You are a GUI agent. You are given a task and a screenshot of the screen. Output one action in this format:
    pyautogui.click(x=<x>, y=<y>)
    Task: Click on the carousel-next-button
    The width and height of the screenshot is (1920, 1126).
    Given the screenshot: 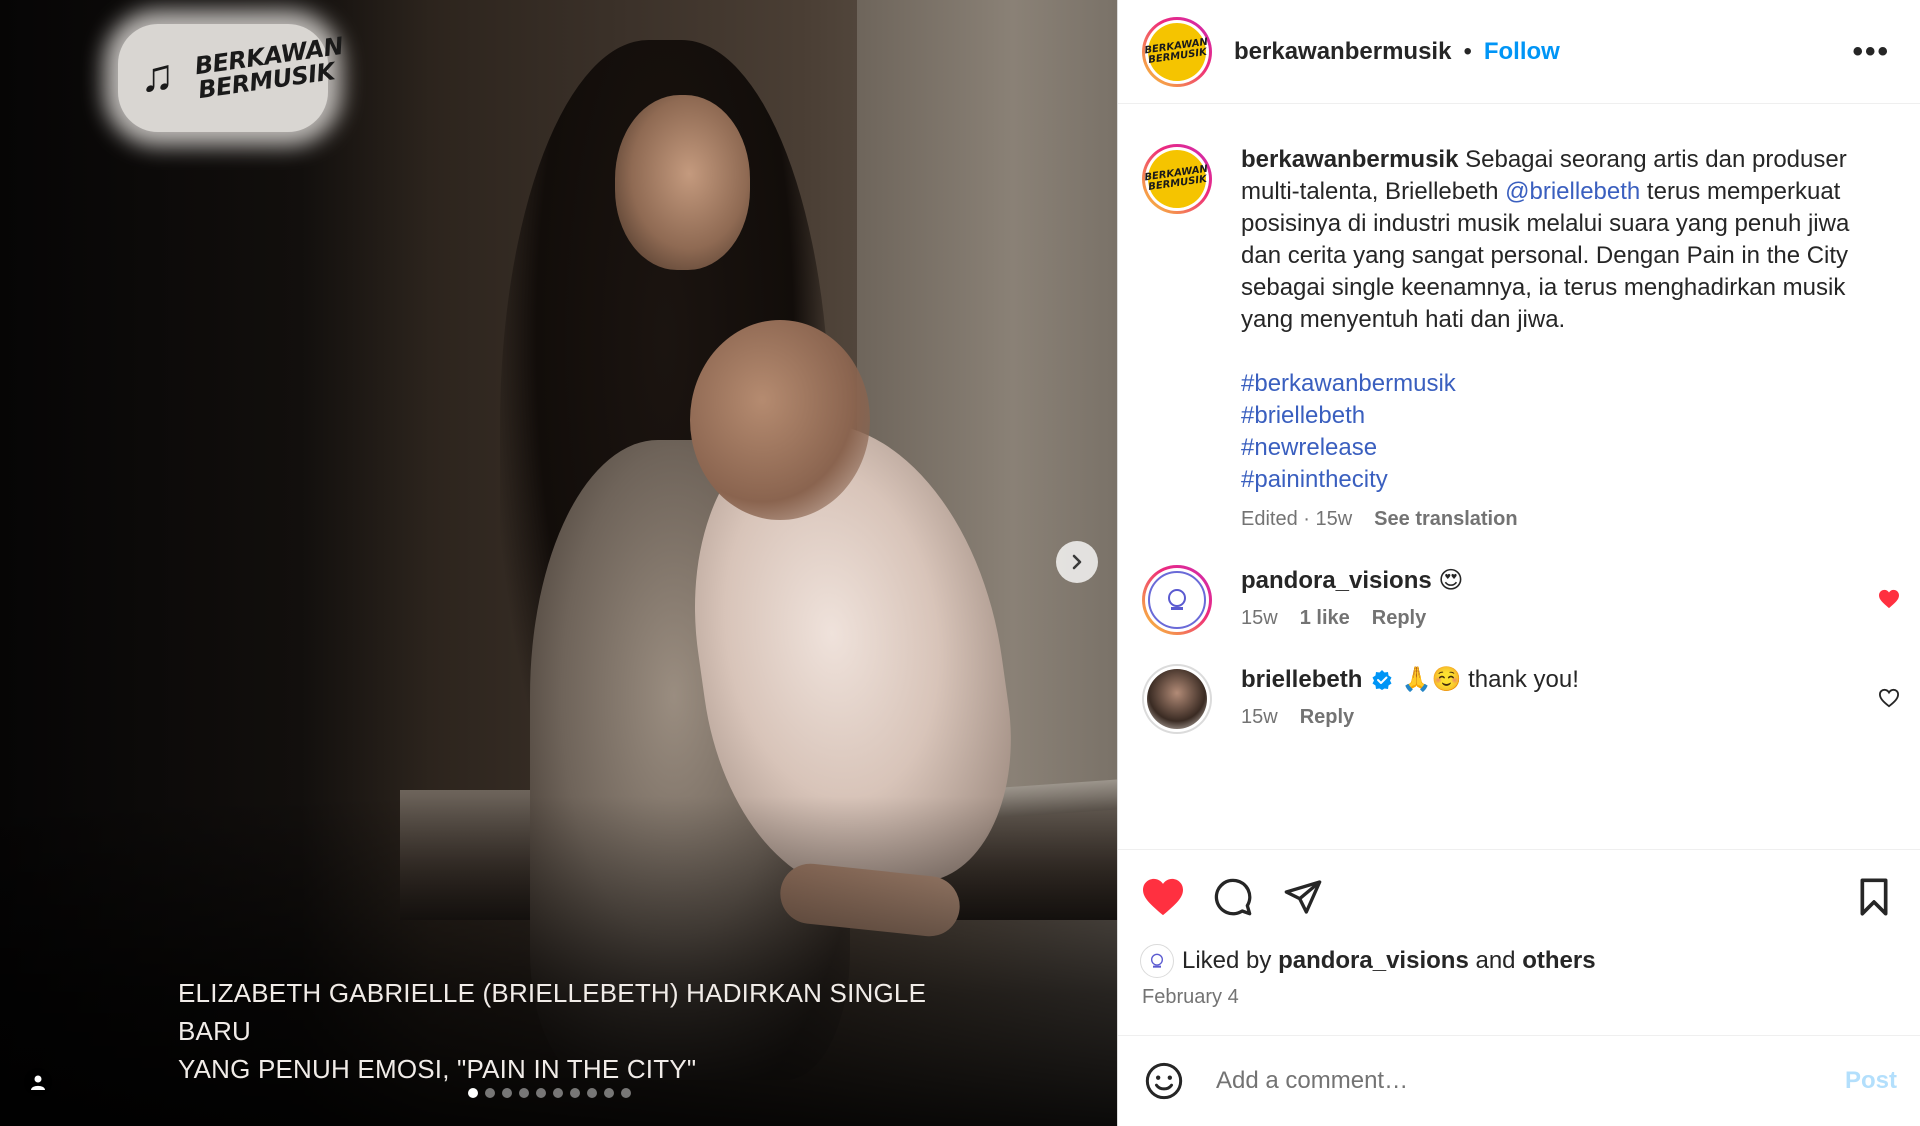 What is the action you would take?
    pyautogui.click(x=1077, y=562)
    